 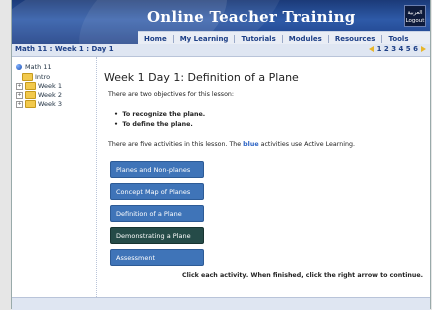 I want to click on breadcrumb-bar: Math 11 : Week 1 : Day 1 1 2 3 4 5 6, so click(x=221, y=50).